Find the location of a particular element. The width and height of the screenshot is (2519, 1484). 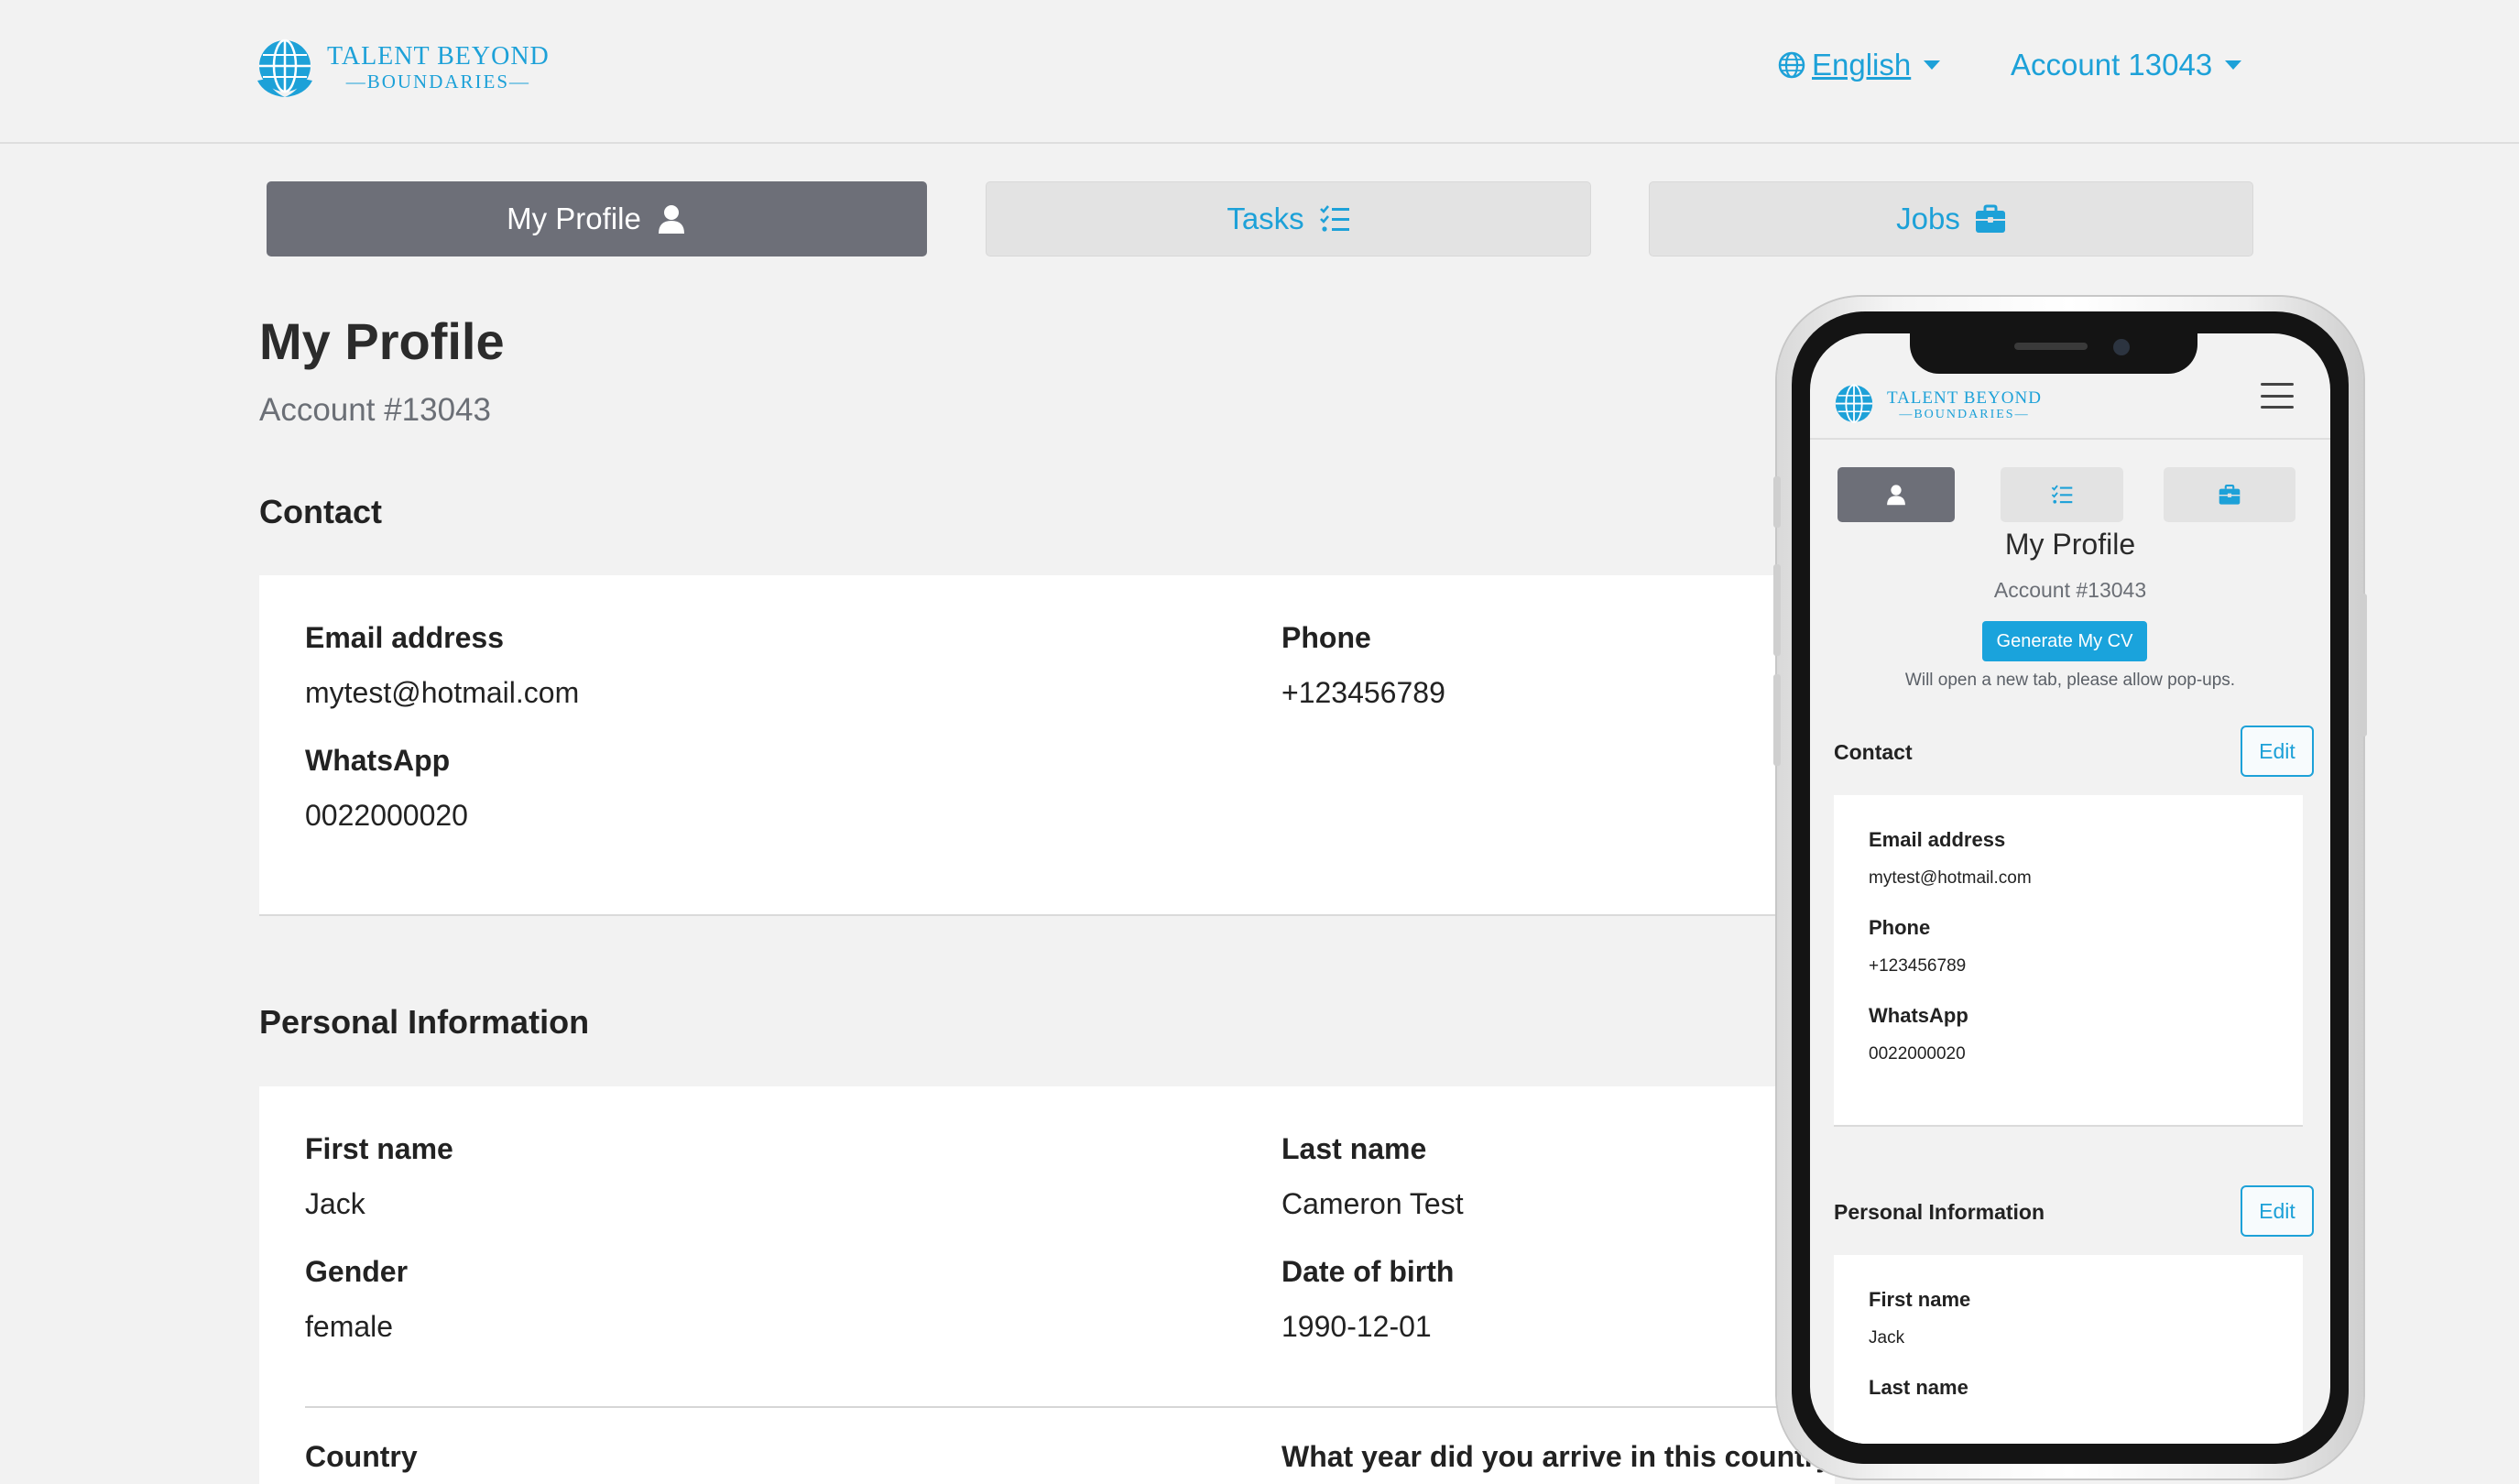

mobile-tab-my-profile is located at coordinates (1896, 495).